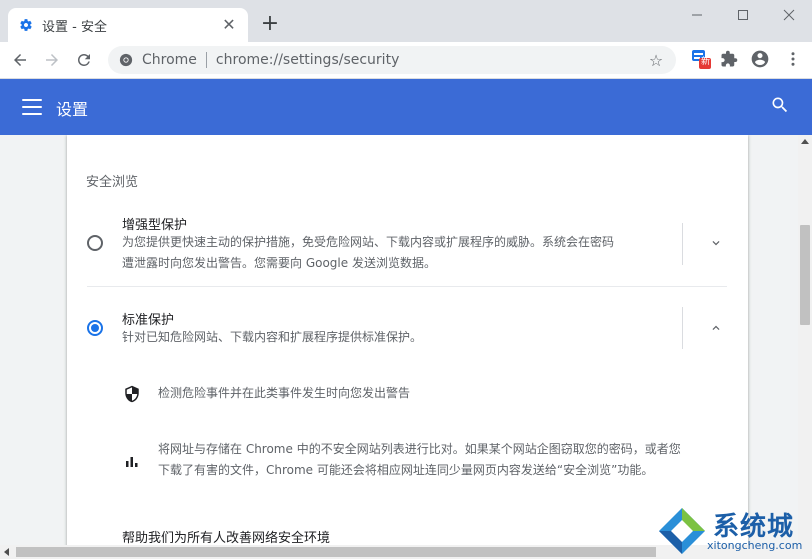 This screenshot has height=559, width=812. Describe the element at coordinates (406, 107) in the screenshot. I see `settings-header: 设置` at that location.